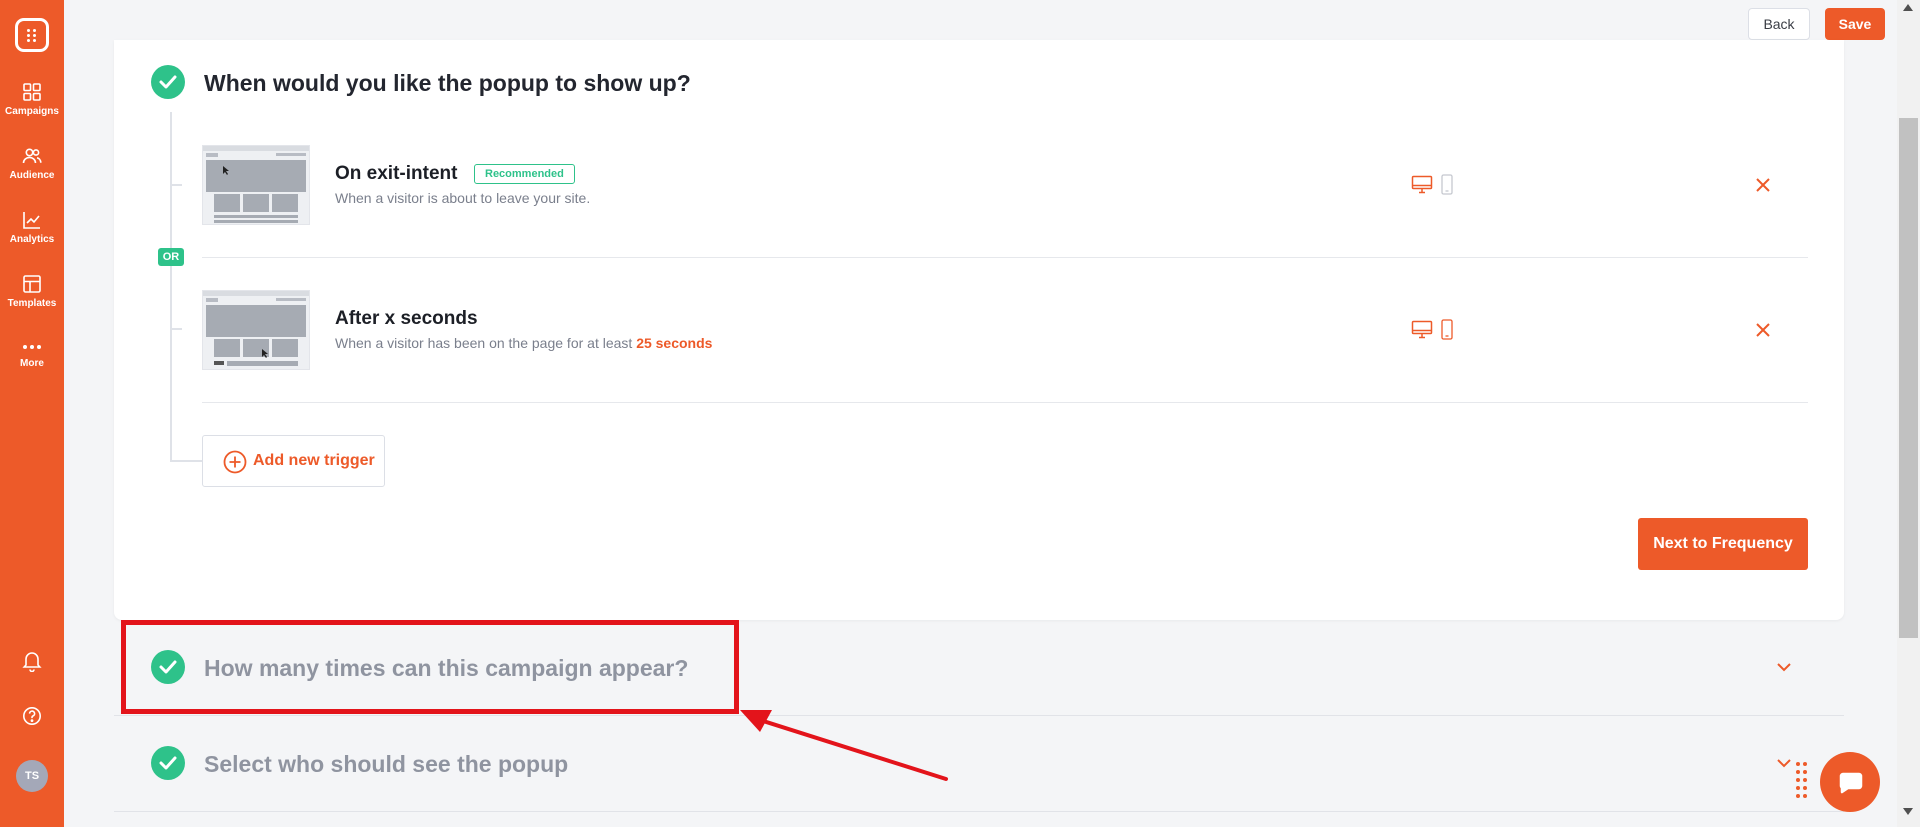  I want to click on drag-handle-icon, so click(1803, 780).